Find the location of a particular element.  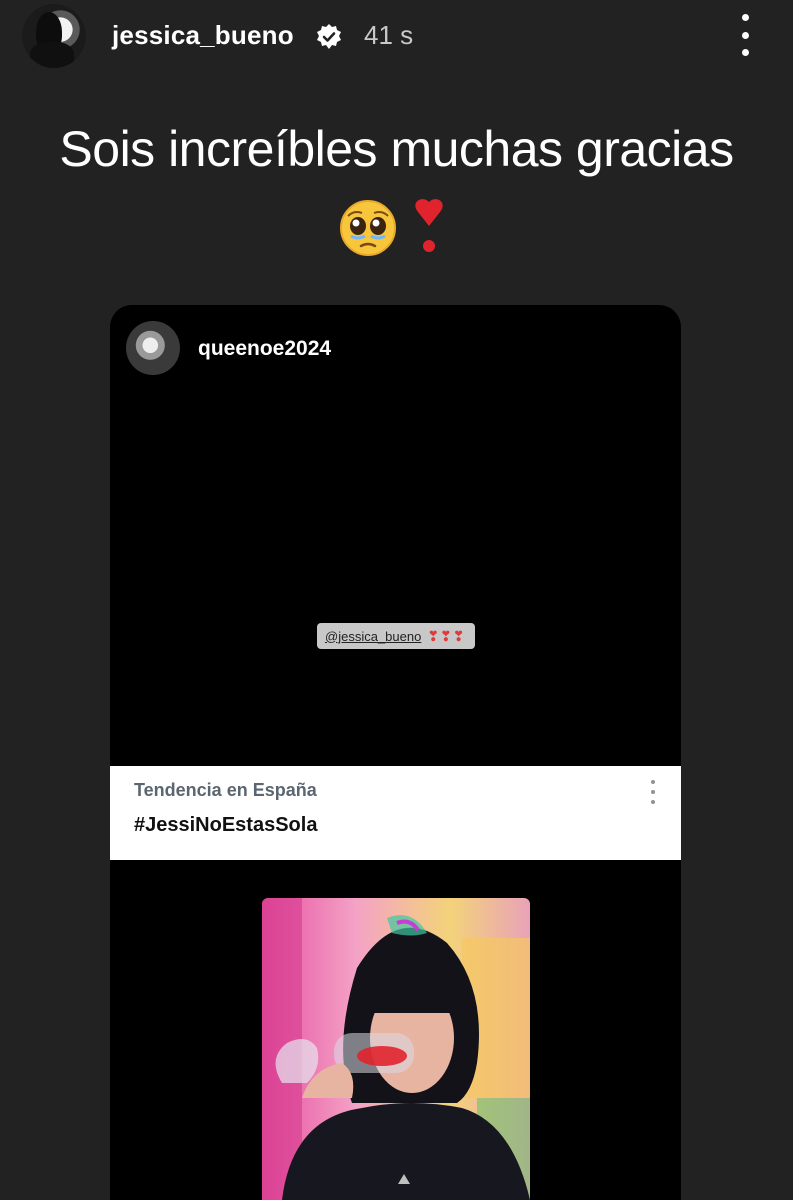

trend-more-icon is located at coordinates (653, 792).